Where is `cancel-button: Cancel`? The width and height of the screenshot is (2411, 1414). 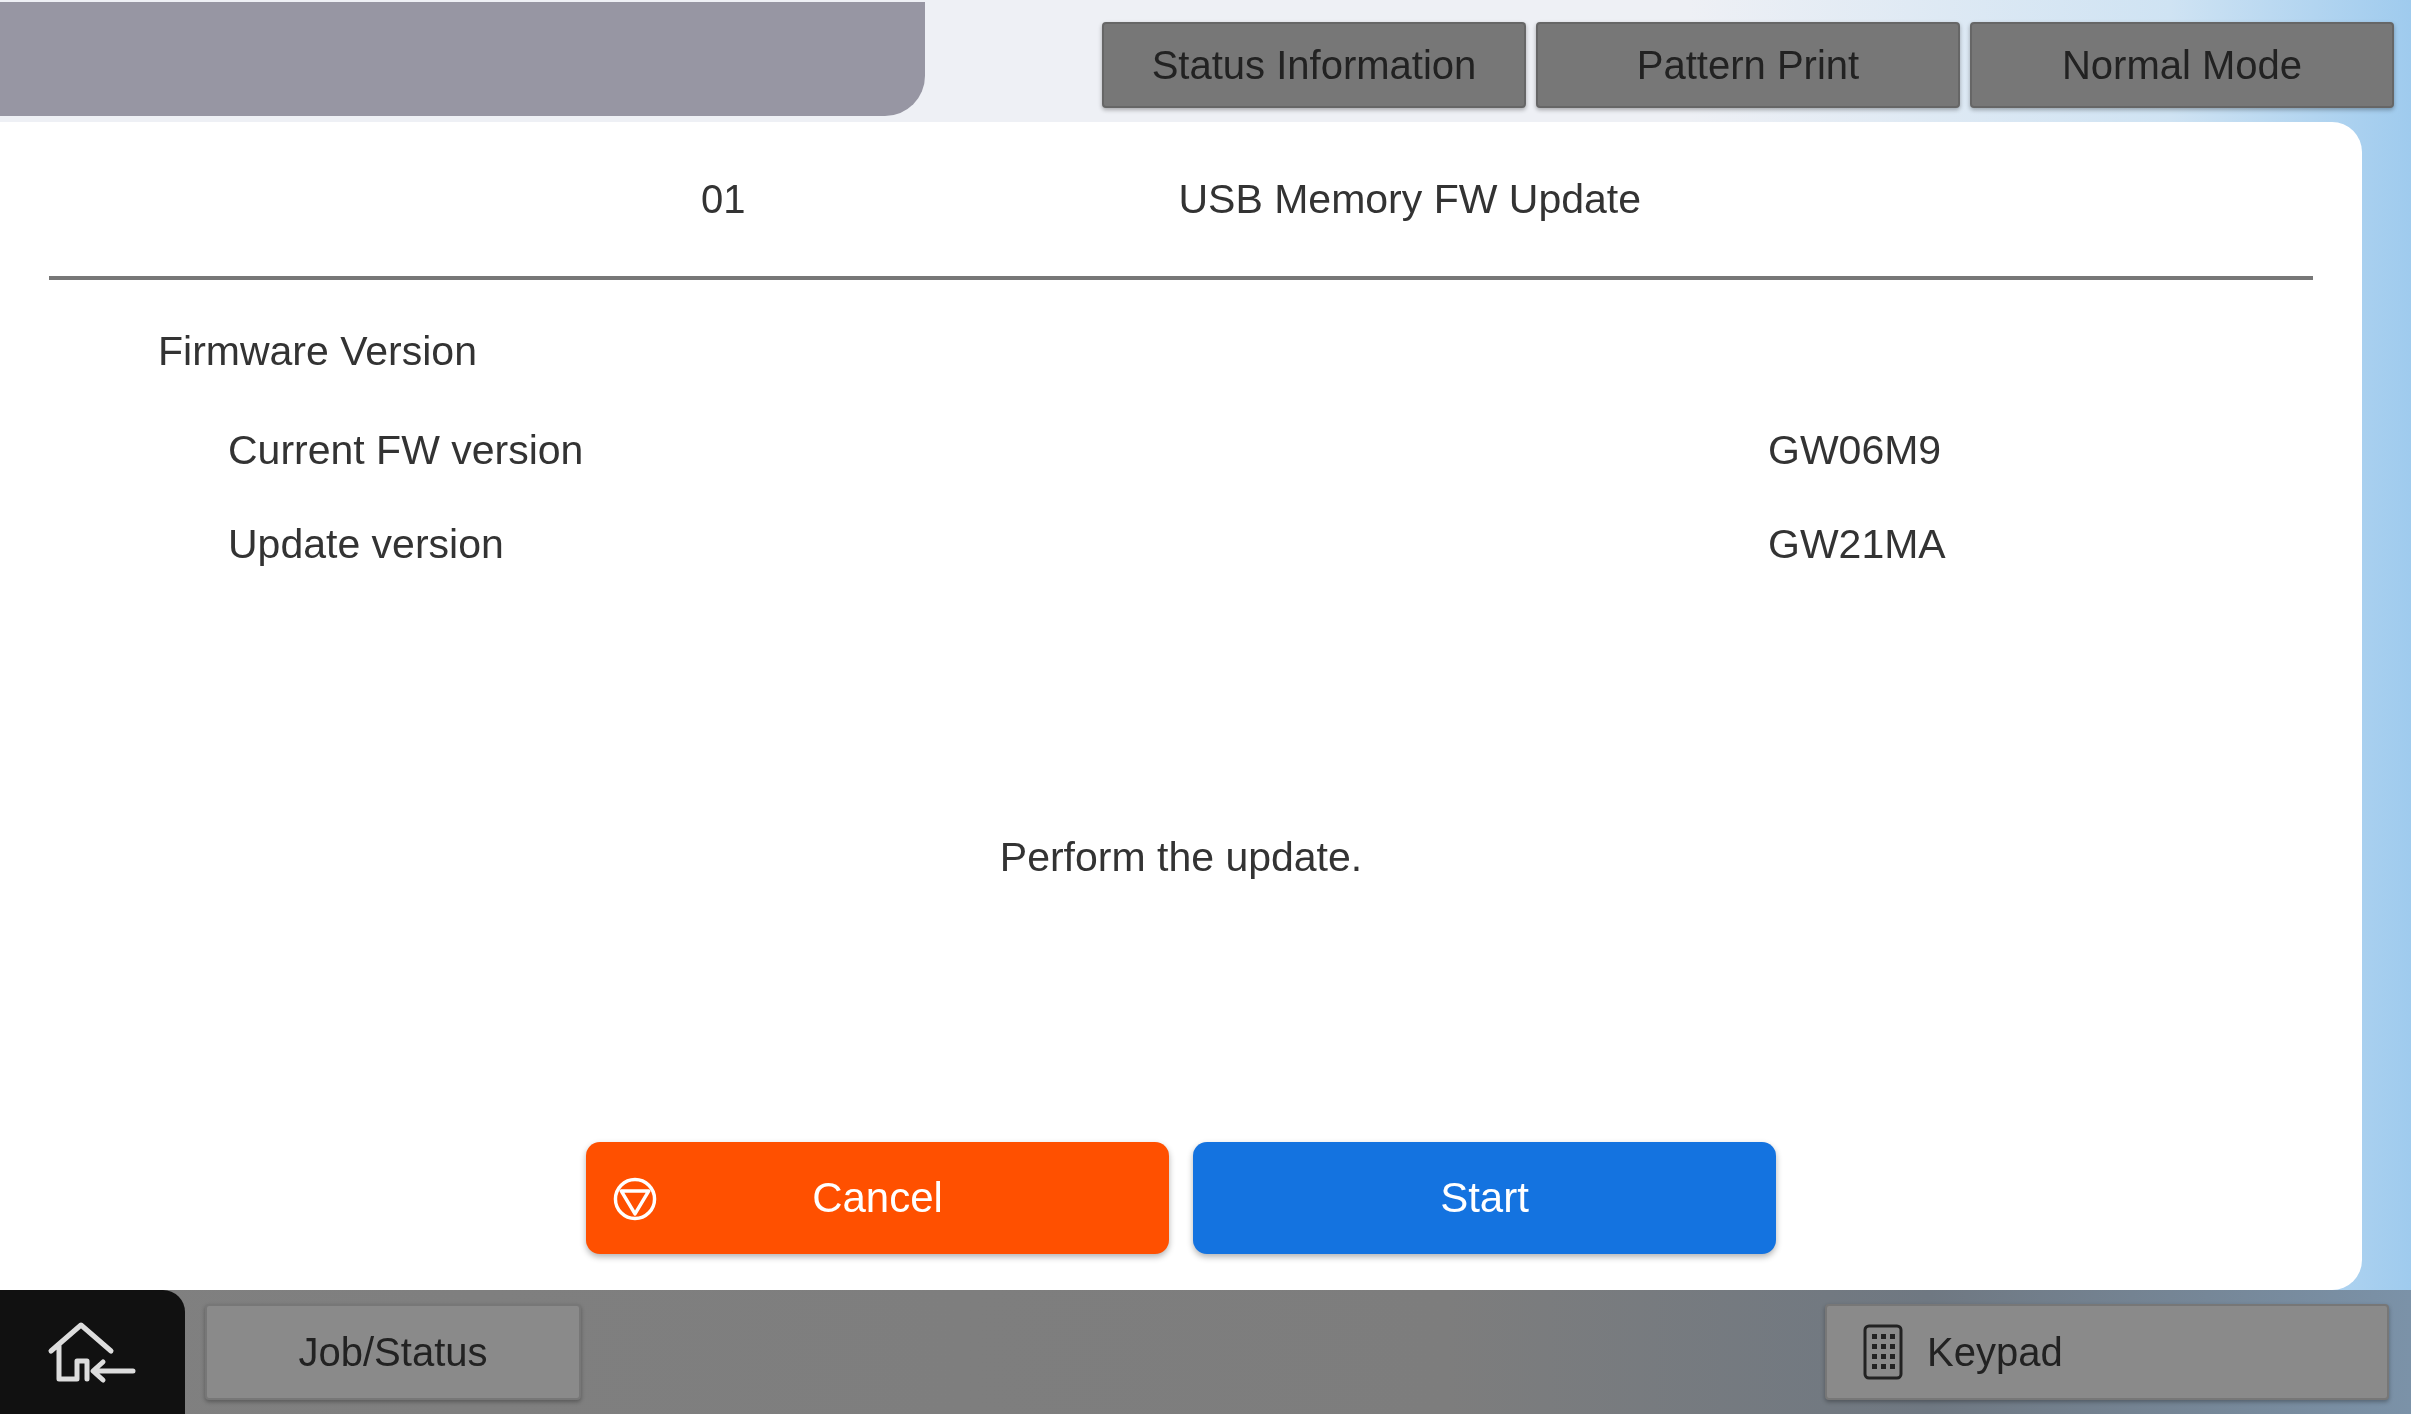 cancel-button: Cancel is located at coordinates (877, 1198).